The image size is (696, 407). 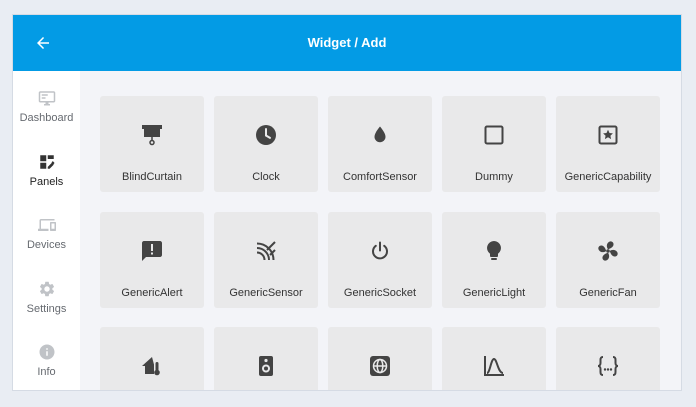 What do you see at coordinates (46, 109) in the screenshot?
I see `sidebar-item-dashboard: Dashboard` at bounding box center [46, 109].